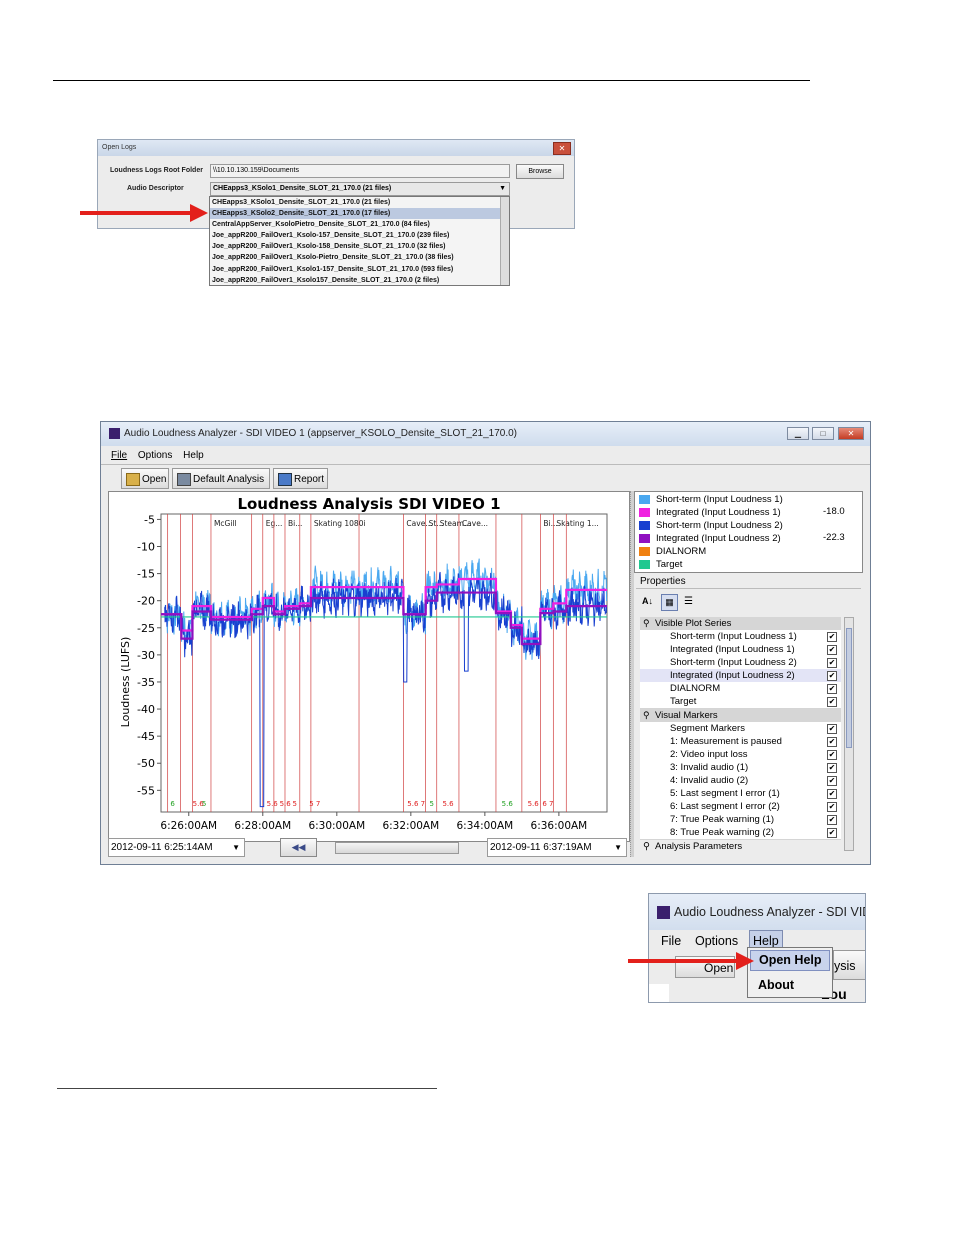  Describe the element at coordinates (688, 601) in the screenshot. I see `description-icon: ☰` at that location.